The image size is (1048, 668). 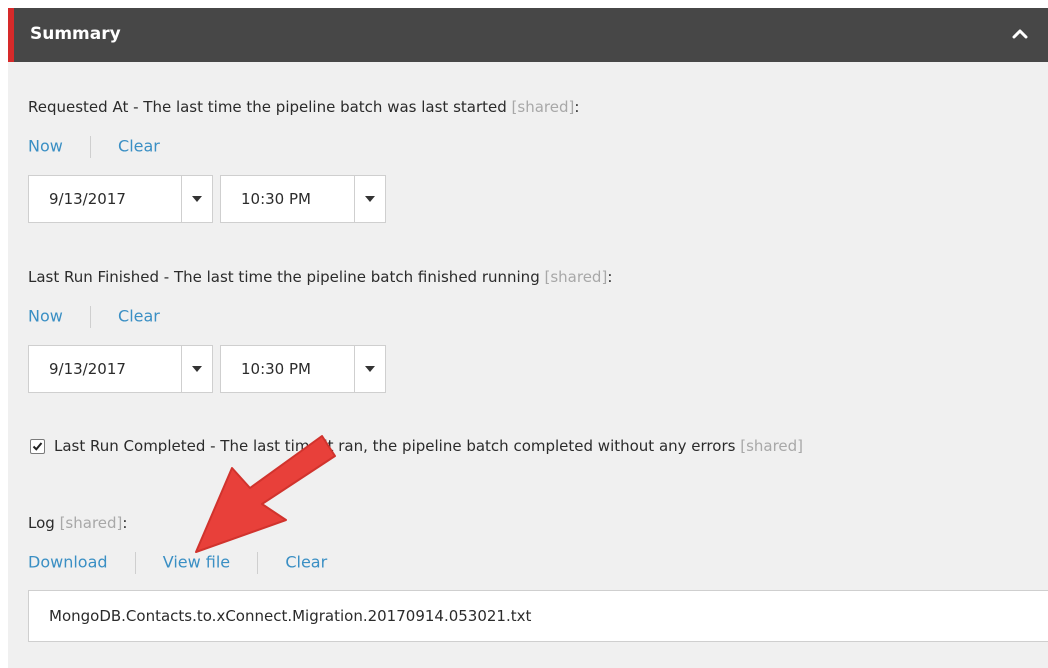 I want to click on section-title: Summary, so click(x=75, y=34).